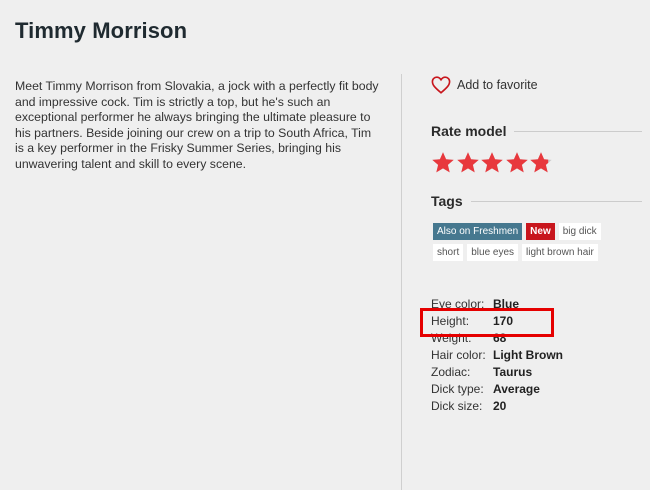 The image size is (650, 490). What do you see at coordinates (451, 372) in the screenshot?
I see `detail-label: Zodiac:` at bounding box center [451, 372].